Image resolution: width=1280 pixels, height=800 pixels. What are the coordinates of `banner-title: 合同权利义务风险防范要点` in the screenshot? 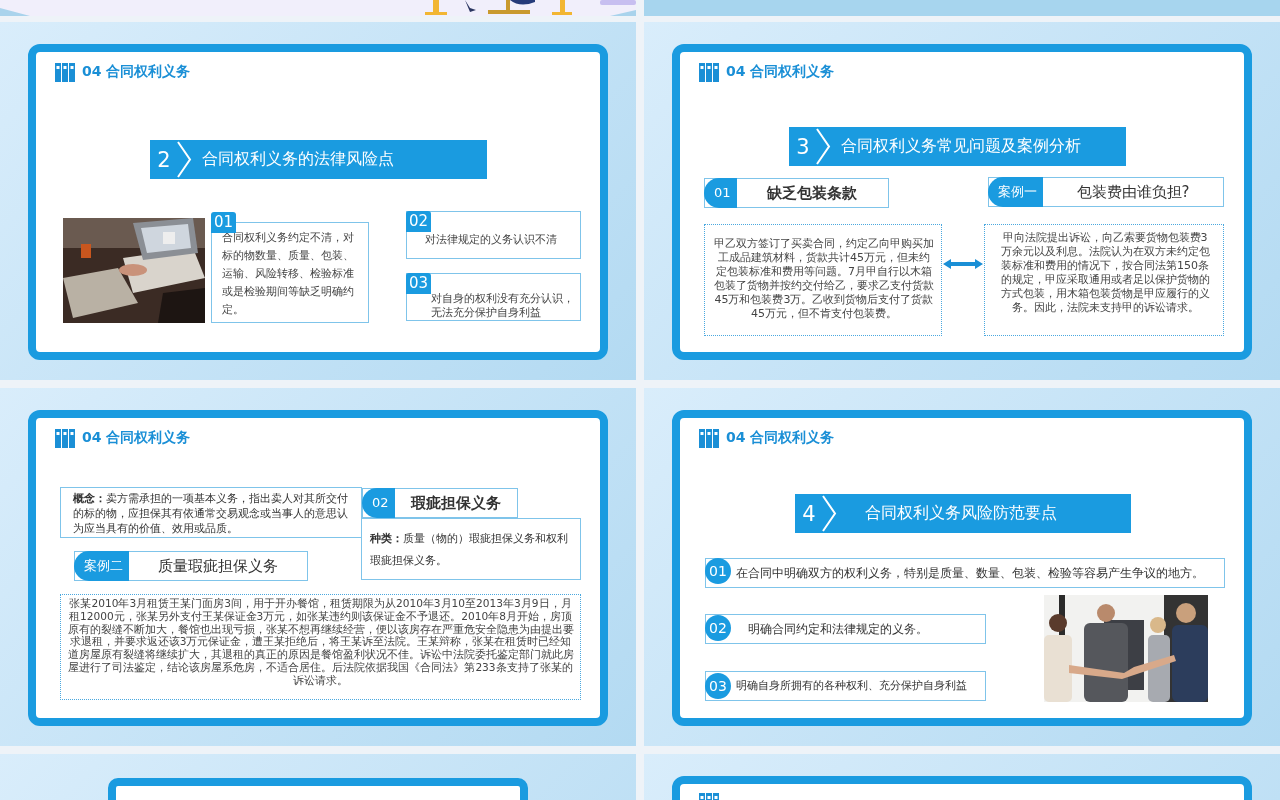 It's located at (961, 513).